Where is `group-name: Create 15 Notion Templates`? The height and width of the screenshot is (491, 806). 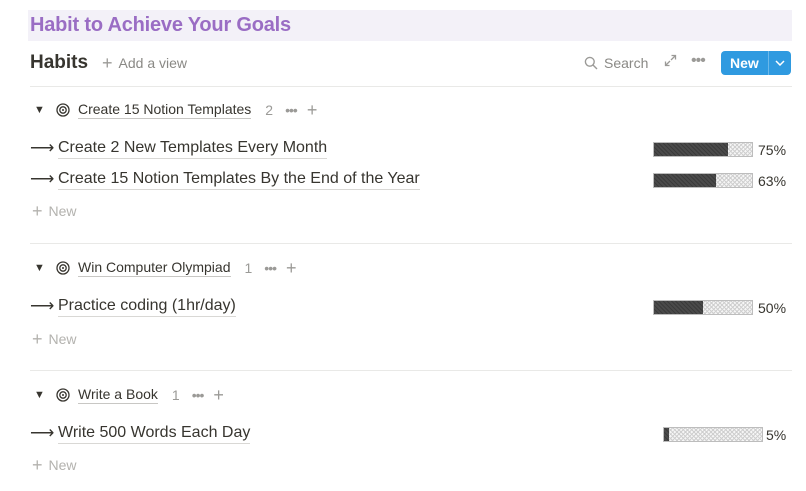 group-name: Create 15 Notion Templates is located at coordinates (165, 110).